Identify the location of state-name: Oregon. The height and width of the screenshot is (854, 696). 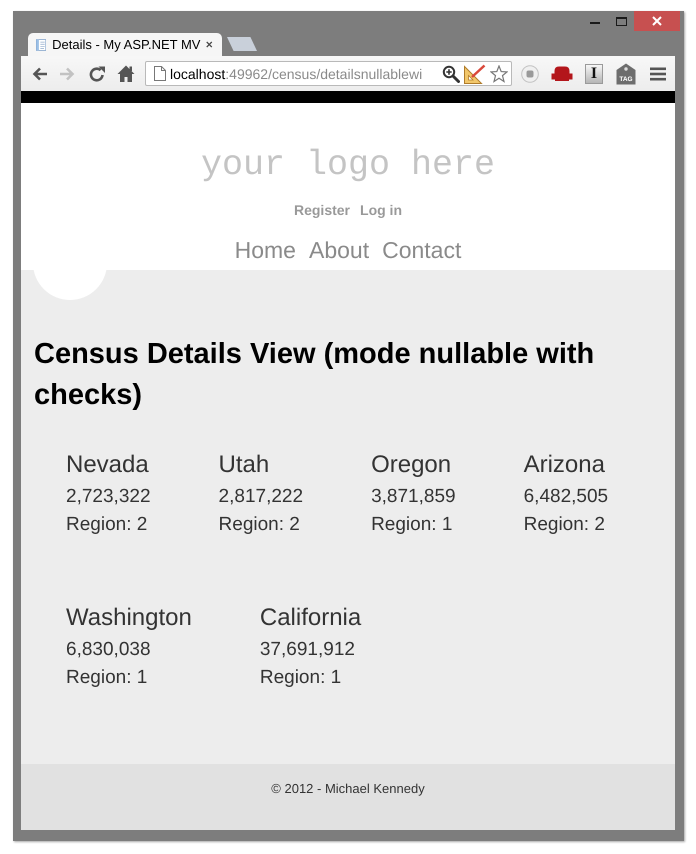
(411, 465).